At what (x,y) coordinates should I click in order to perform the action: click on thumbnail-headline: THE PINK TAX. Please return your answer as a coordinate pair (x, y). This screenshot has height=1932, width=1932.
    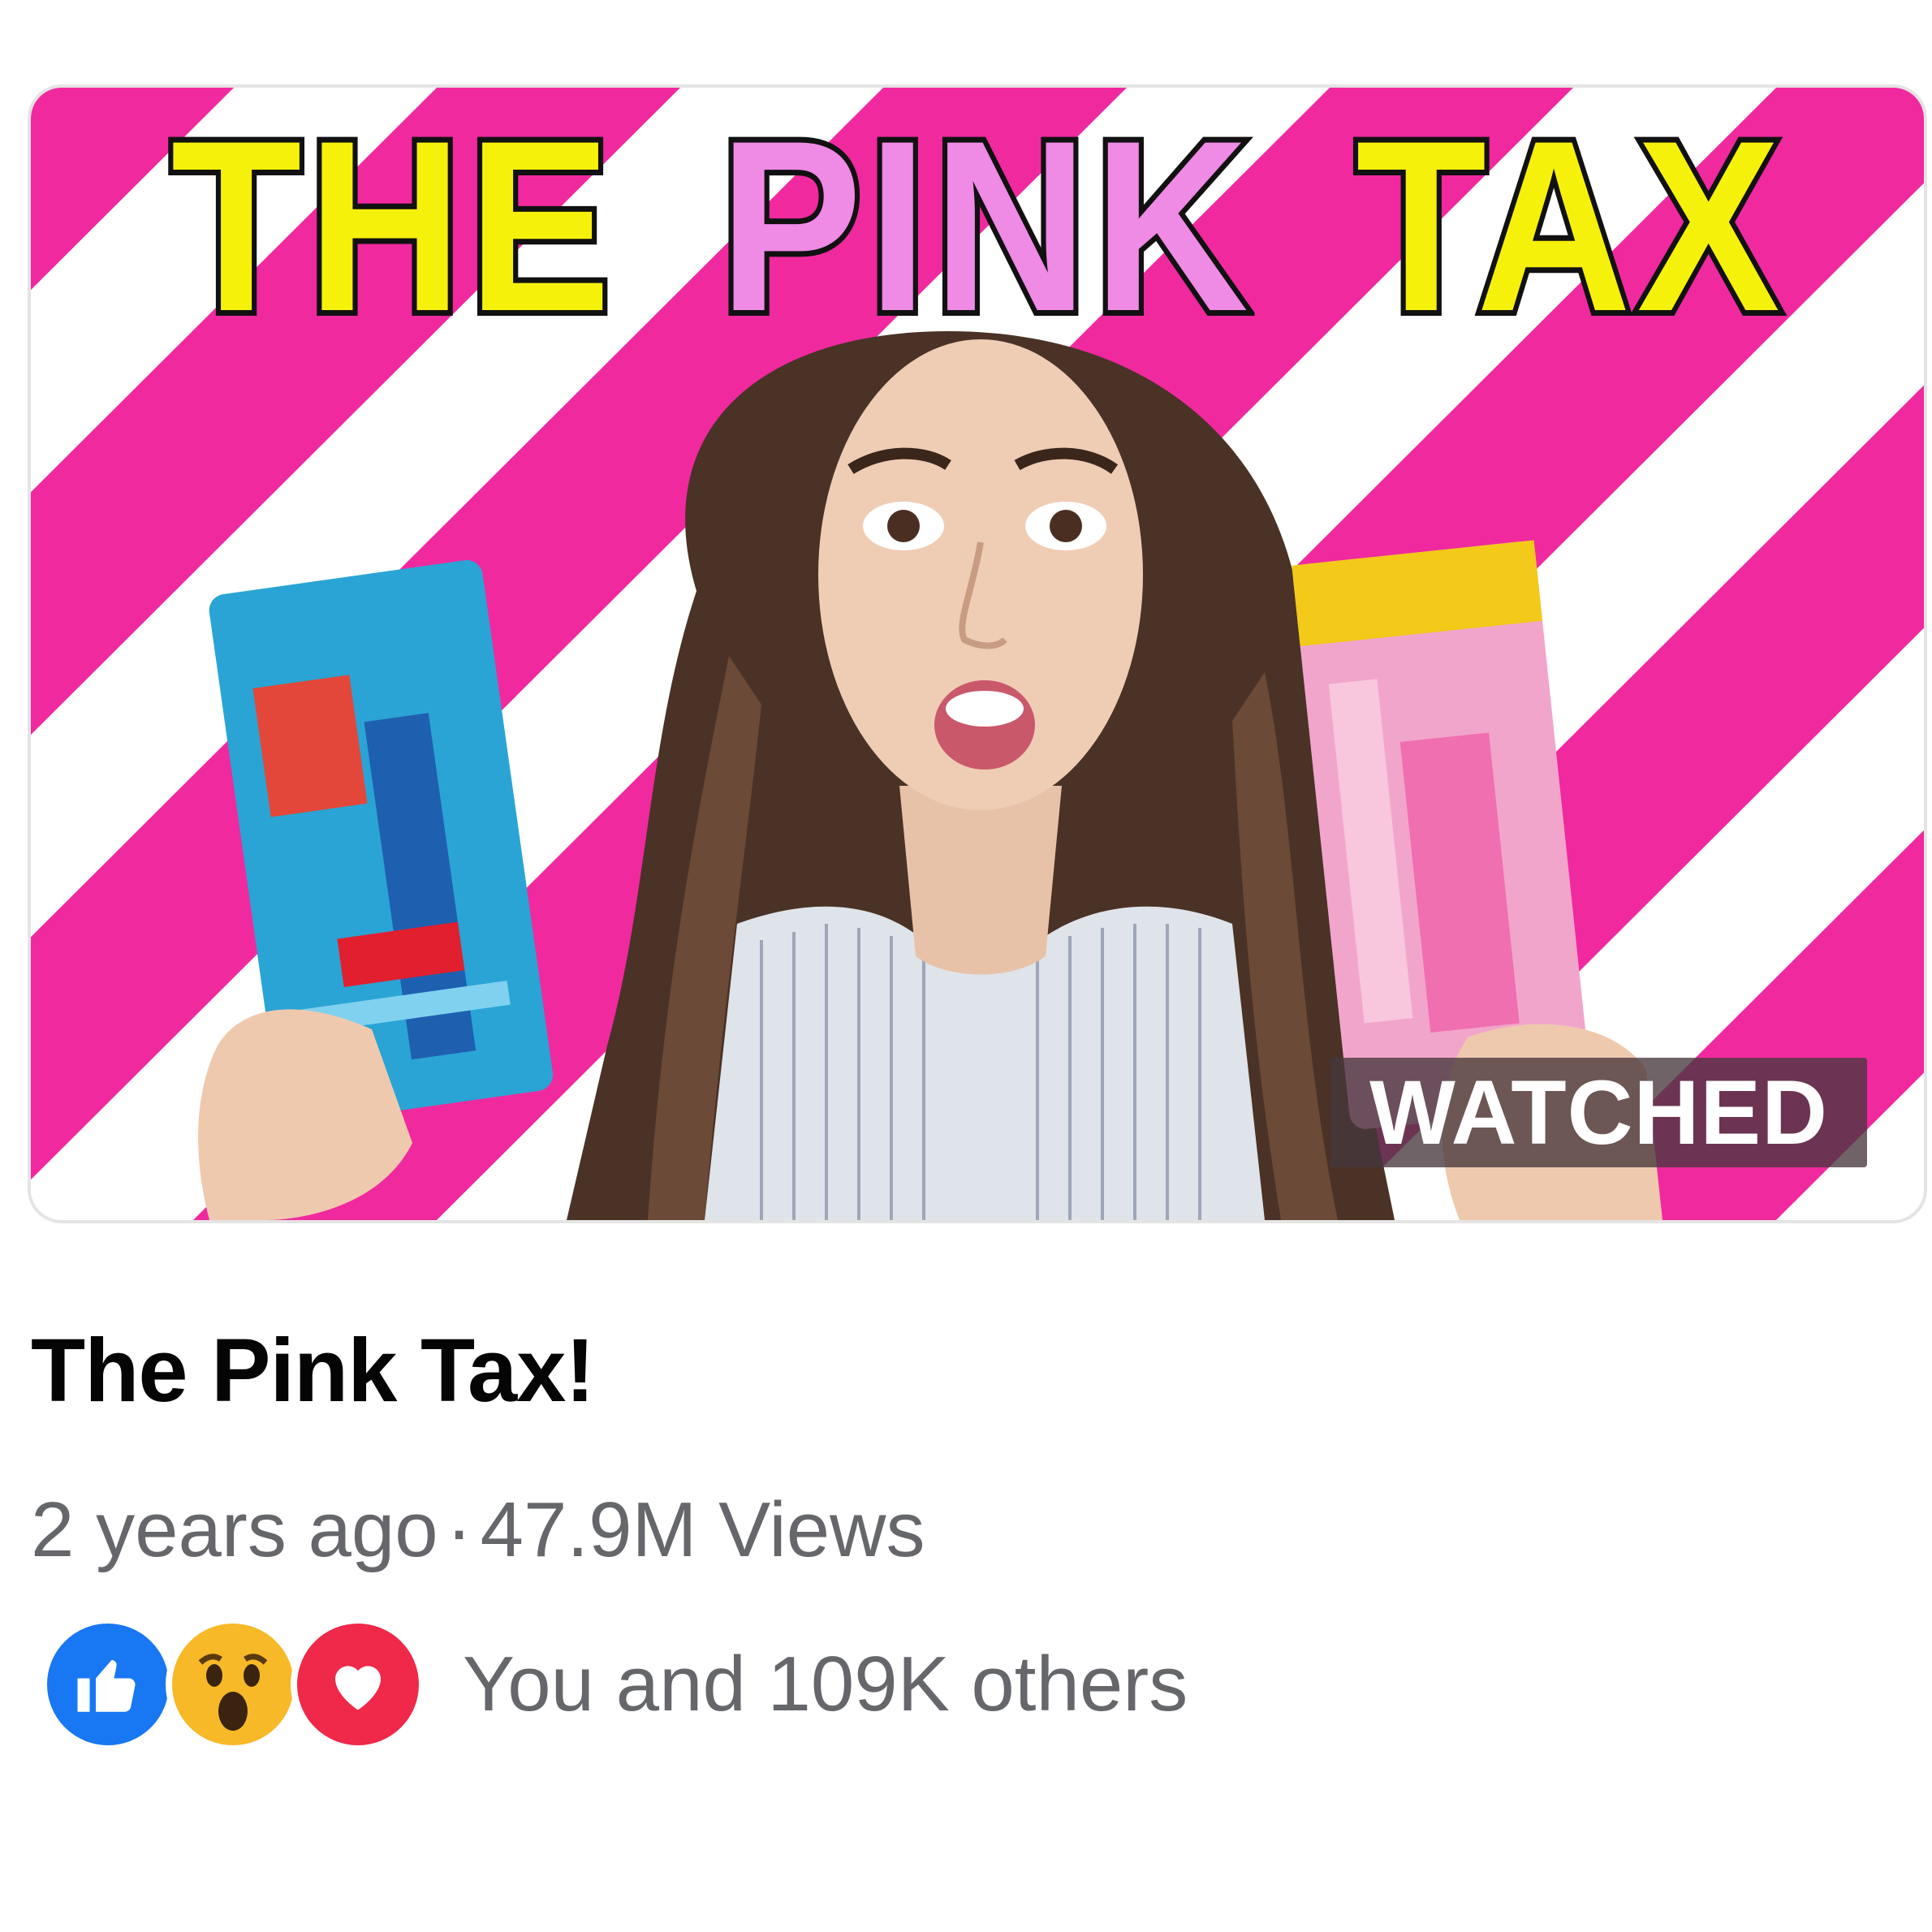
    Looking at the image, I should click on (977, 225).